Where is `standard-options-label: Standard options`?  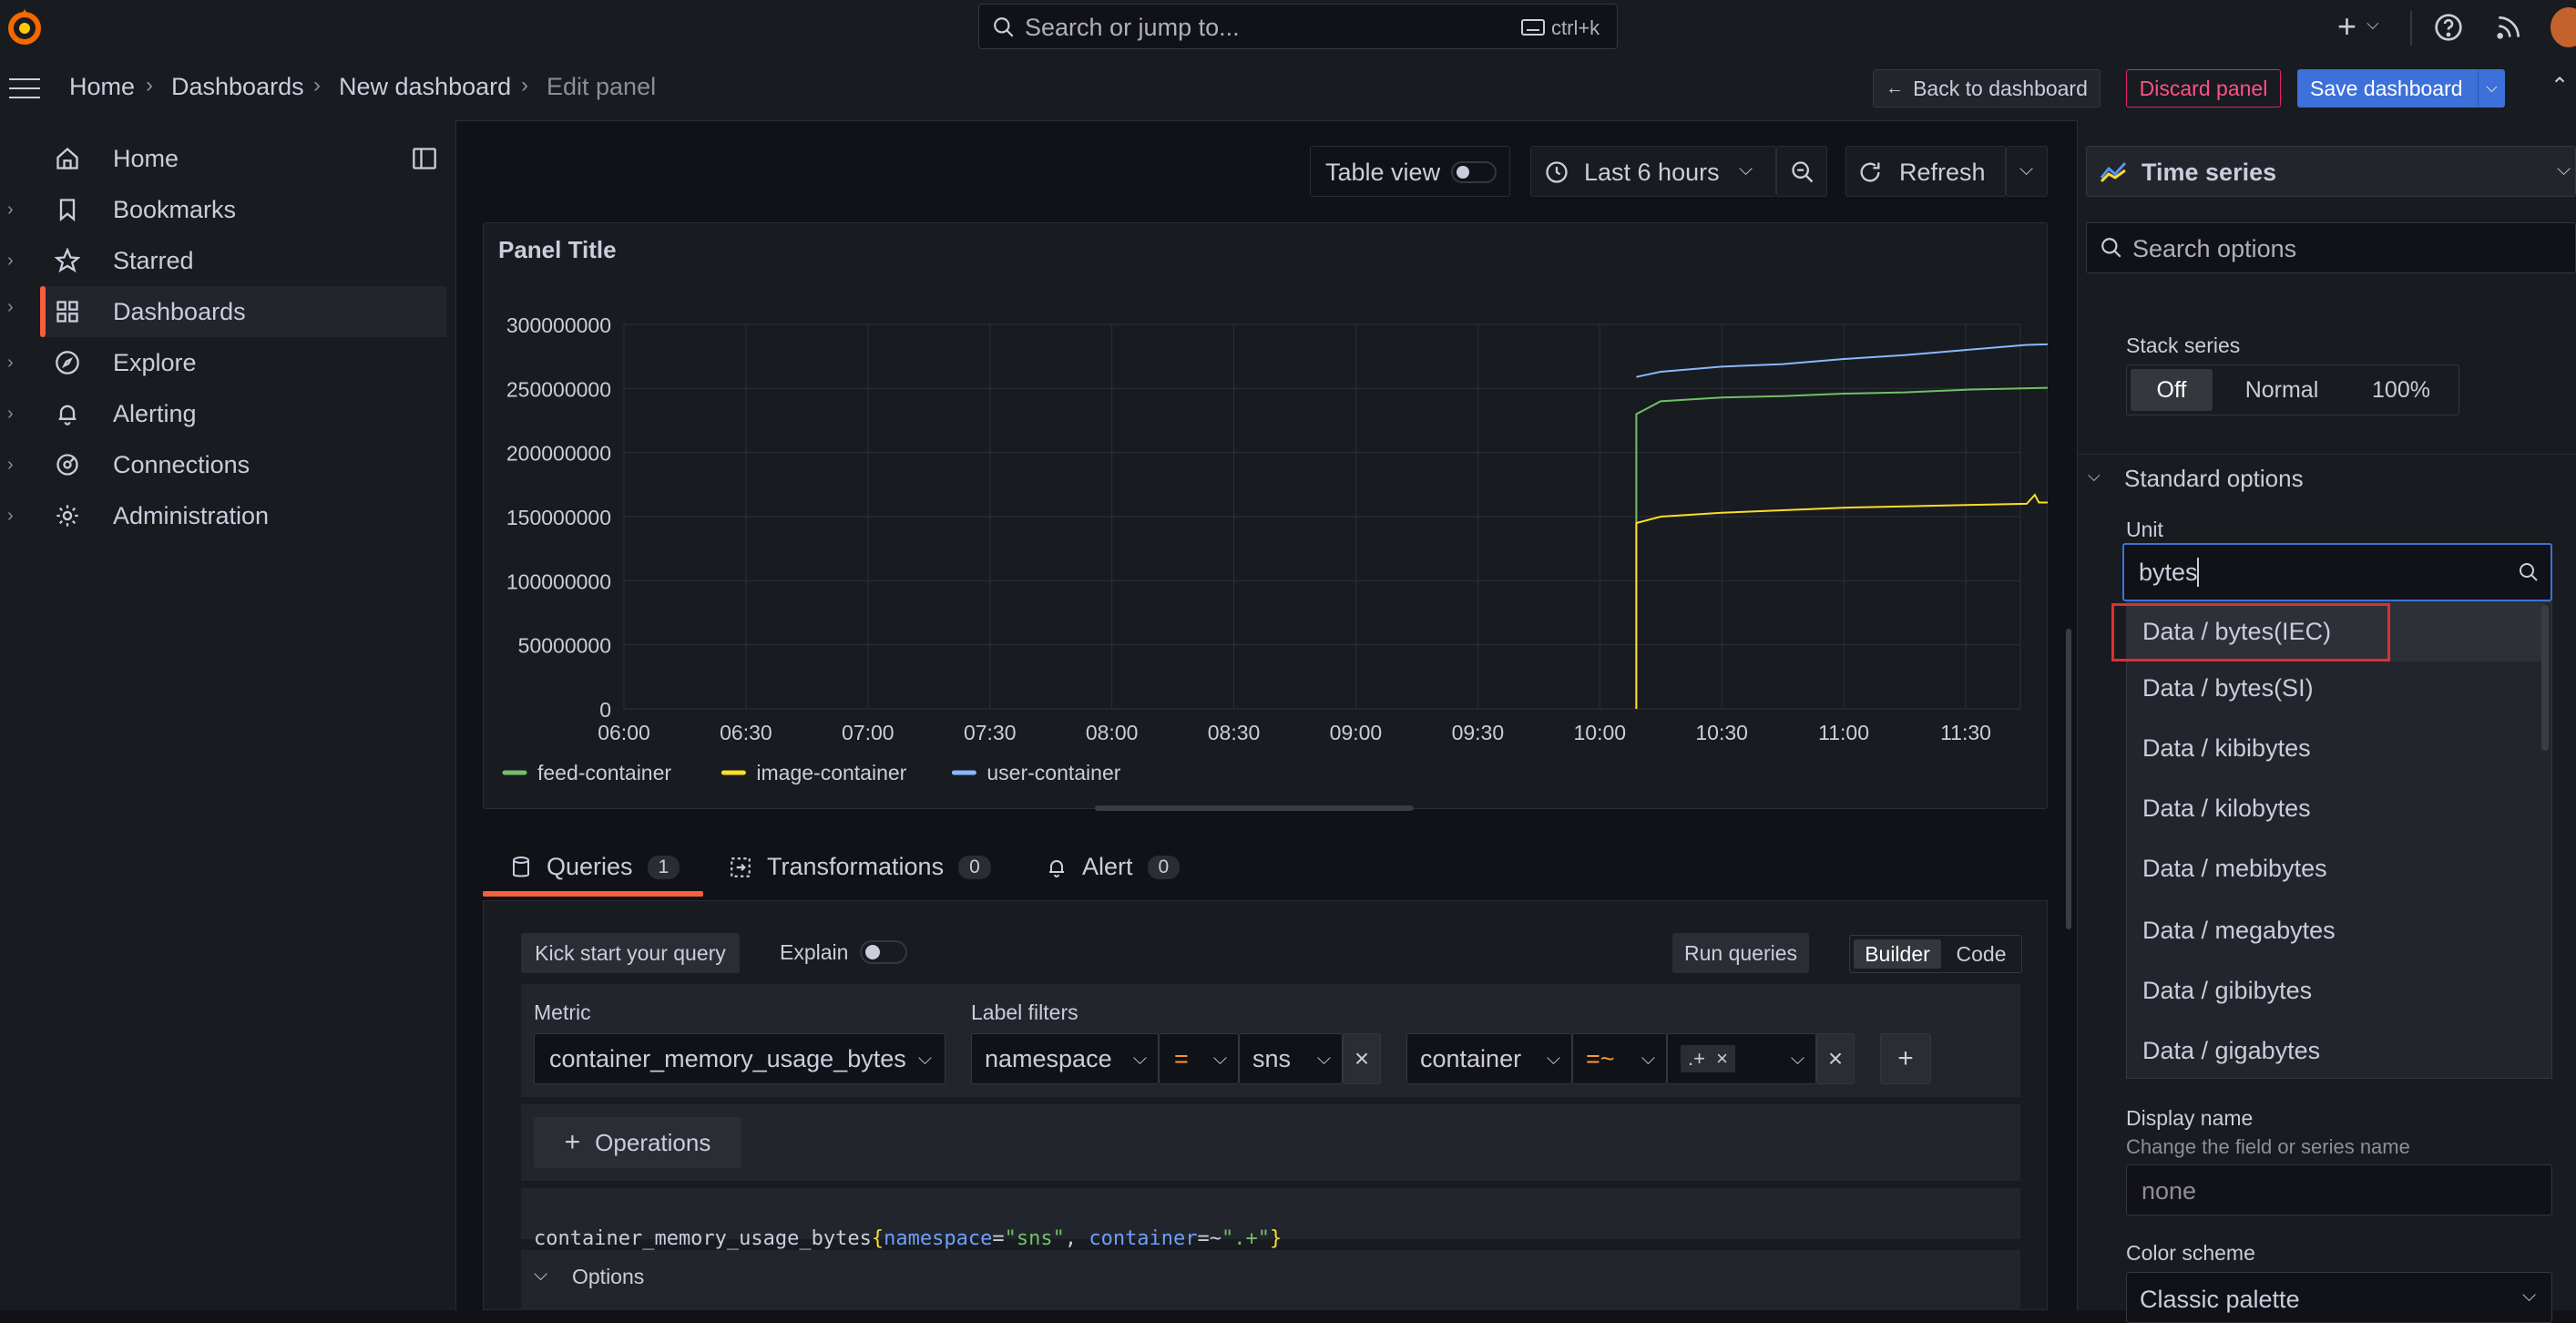 standard-options-label: Standard options is located at coordinates (2214, 478).